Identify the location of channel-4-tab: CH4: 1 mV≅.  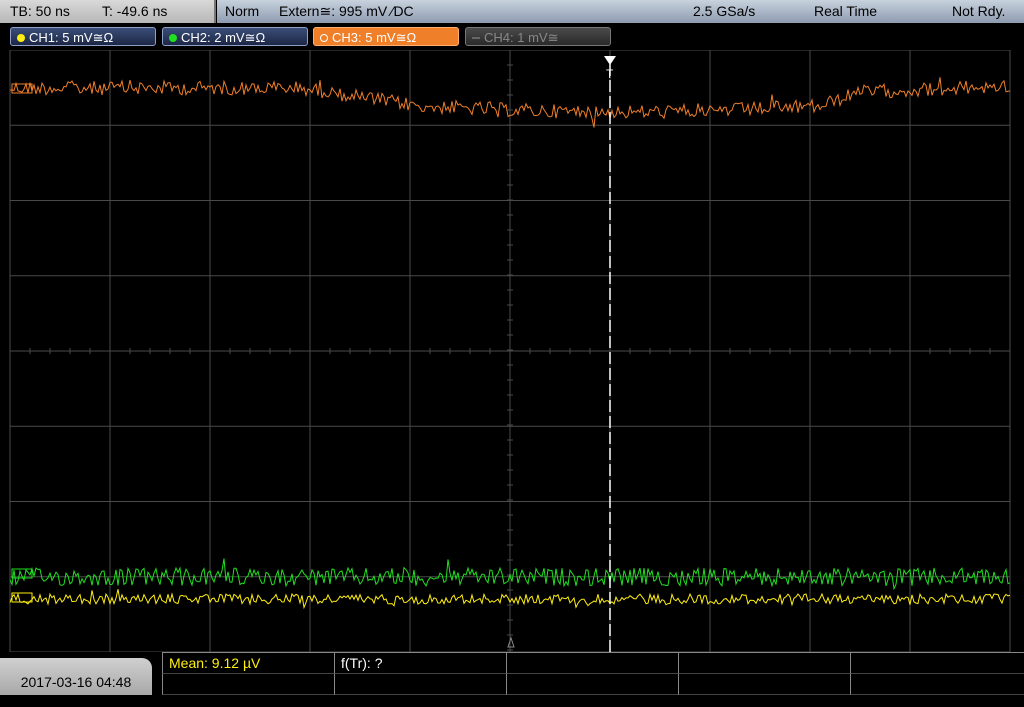
(538, 36).